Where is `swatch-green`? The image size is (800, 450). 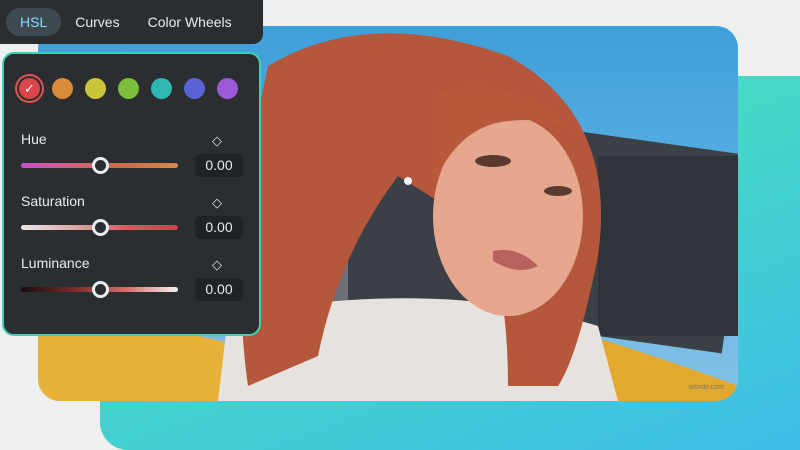 swatch-green is located at coordinates (128, 88).